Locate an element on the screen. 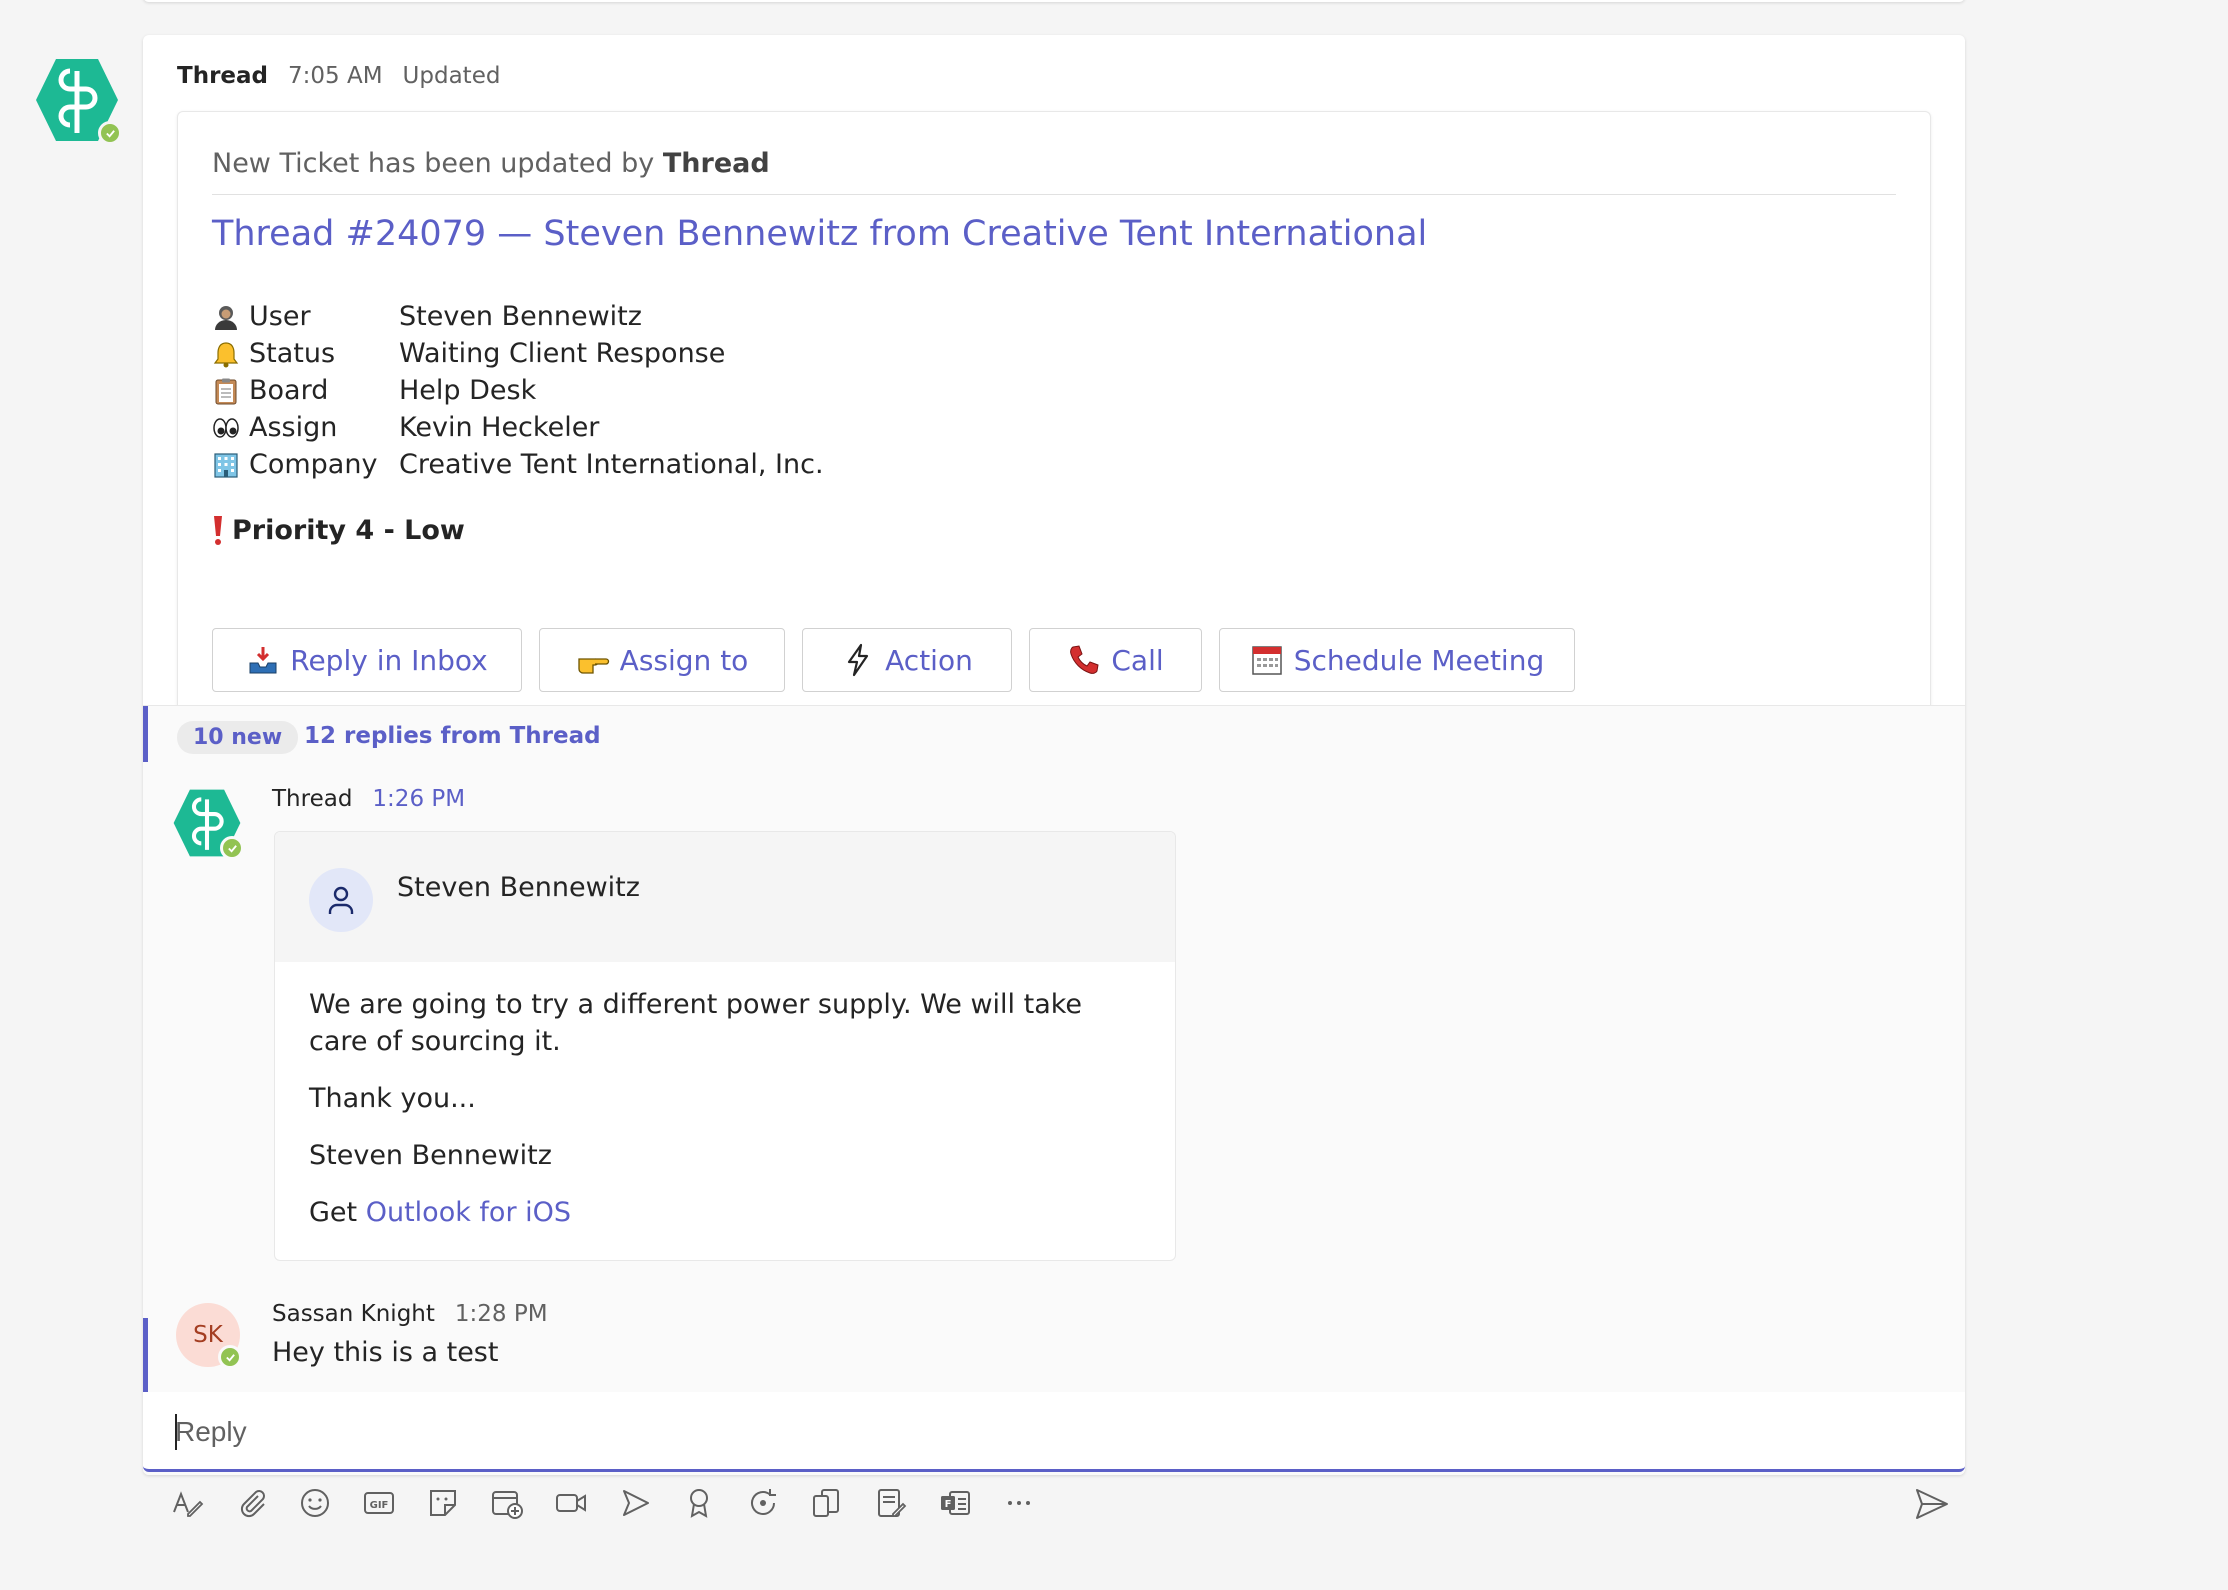 The width and height of the screenshot is (2228, 1590). new-replies-badge: 10 new is located at coordinates (238, 737).